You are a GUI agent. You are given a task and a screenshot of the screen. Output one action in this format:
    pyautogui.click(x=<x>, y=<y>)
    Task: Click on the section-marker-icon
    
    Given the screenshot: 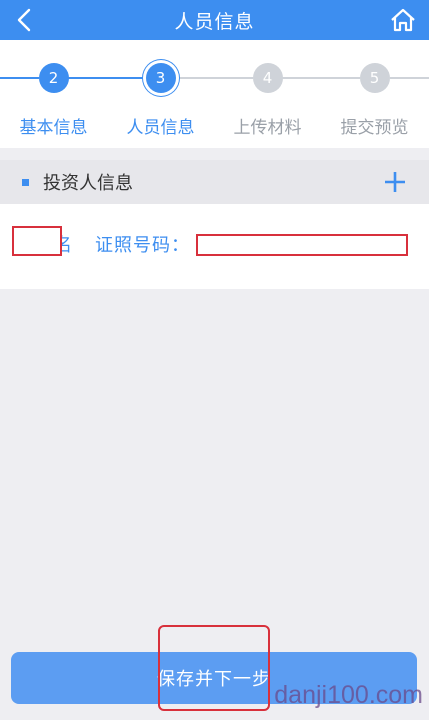 What is the action you would take?
    pyautogui.click(x=25, y=182)
    